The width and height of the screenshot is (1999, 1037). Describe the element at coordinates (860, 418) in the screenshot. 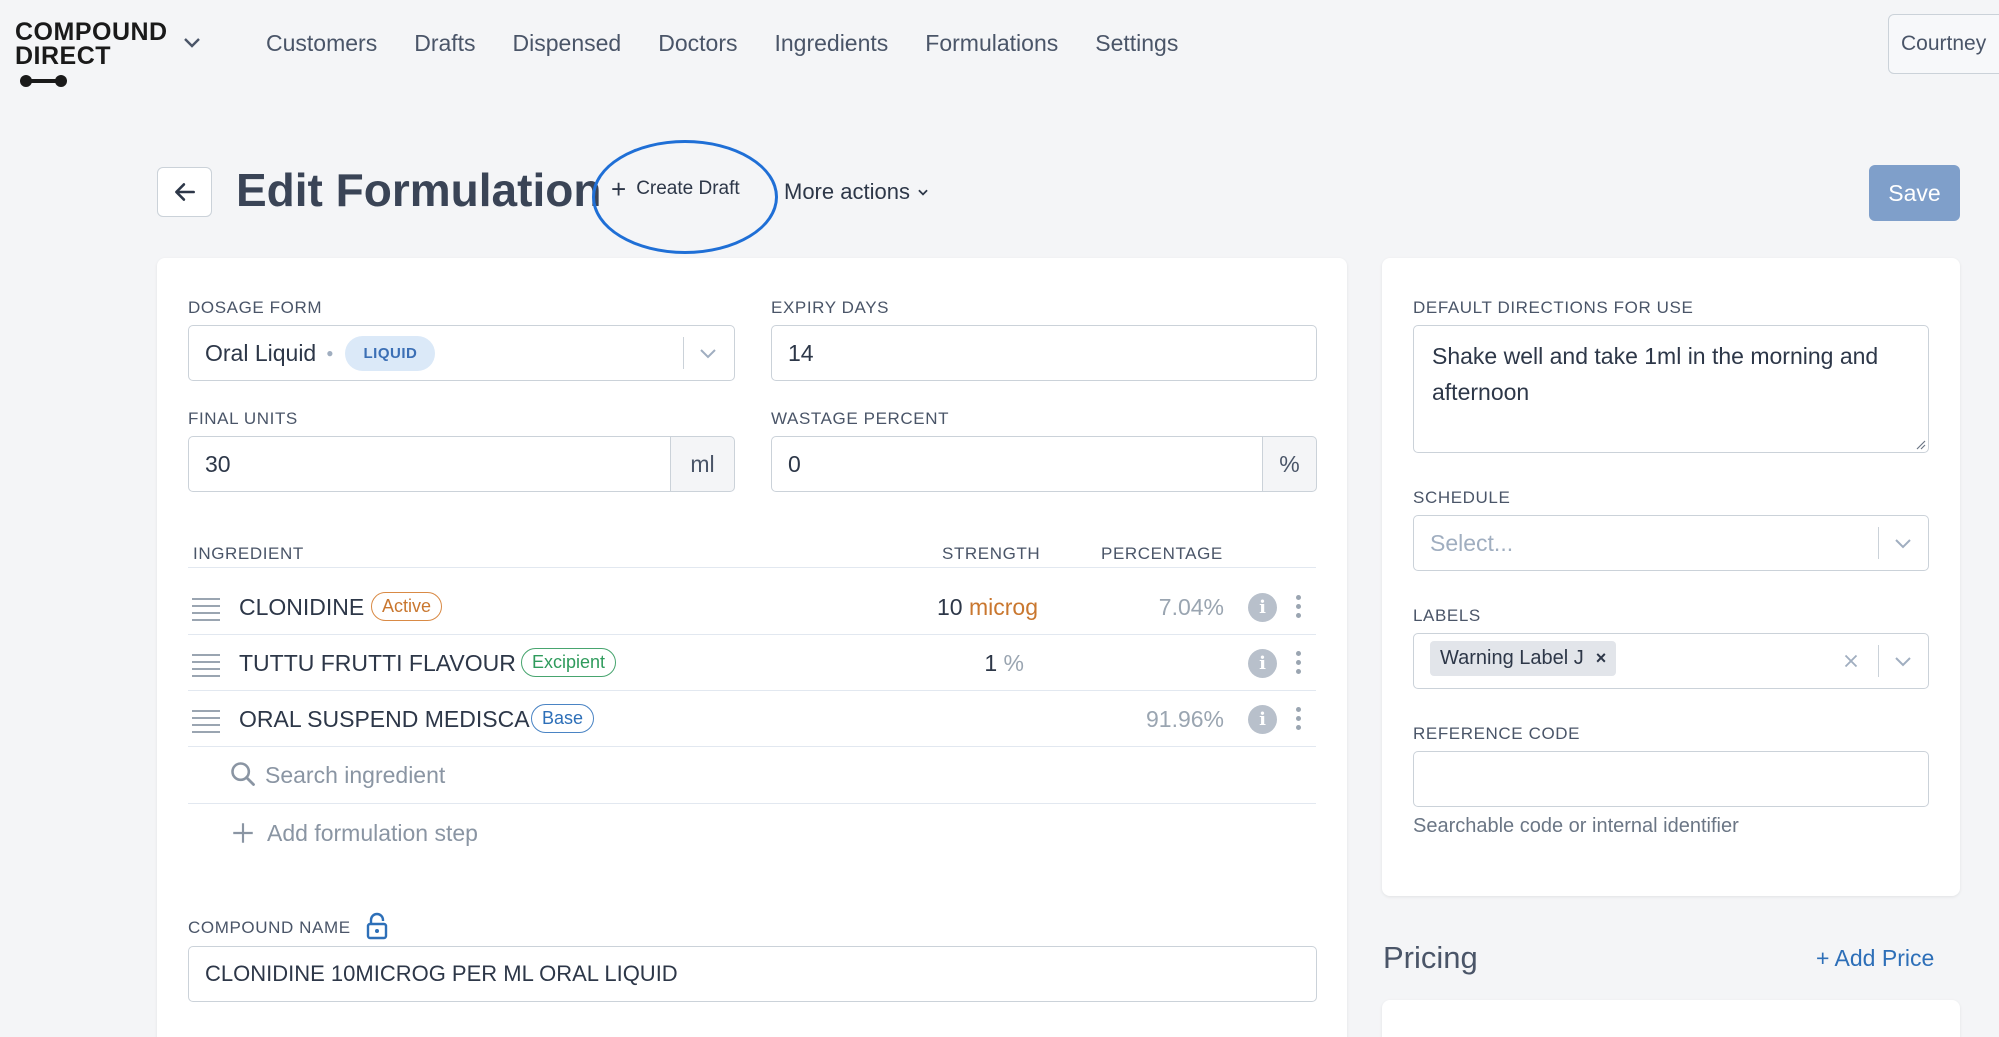

I see `wastage-percent-label: WASTAGE PERCENT` at that location.